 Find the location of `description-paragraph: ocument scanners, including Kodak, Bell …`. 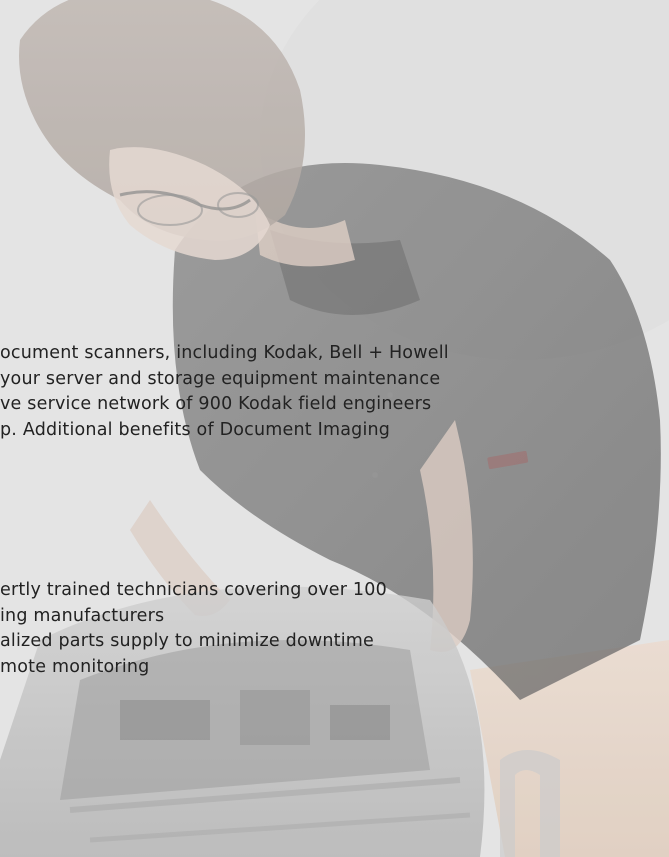

description-paragraph: ocument scanners, including Kodak, Bell … is located at coordinates (334, 392).